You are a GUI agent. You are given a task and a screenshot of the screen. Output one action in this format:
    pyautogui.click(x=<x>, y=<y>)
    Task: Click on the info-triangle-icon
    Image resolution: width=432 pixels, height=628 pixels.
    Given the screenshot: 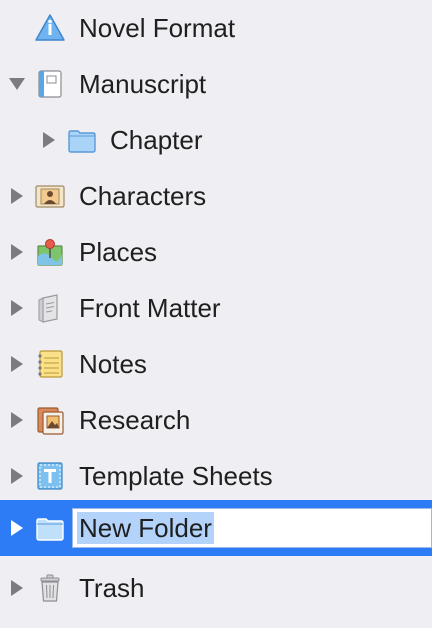 What is the action you would take?
    pyautogui.click(x=50, y=28)
    